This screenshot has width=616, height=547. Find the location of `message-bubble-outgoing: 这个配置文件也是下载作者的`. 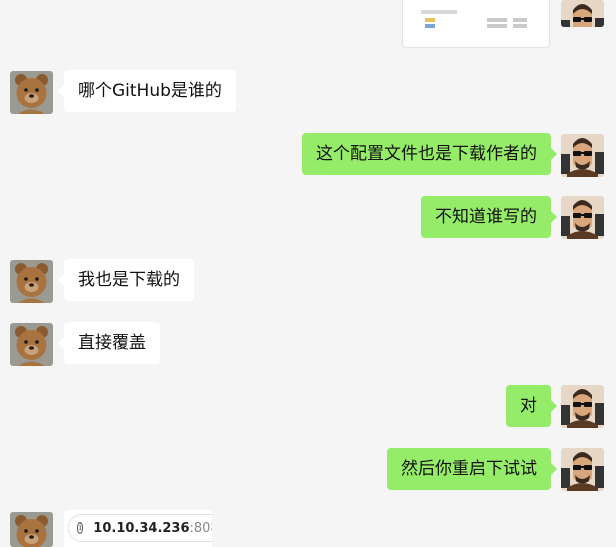

message-bubble-outgoing: 这个配置文件也是下载作者的 is located at coordinates (429, 154).